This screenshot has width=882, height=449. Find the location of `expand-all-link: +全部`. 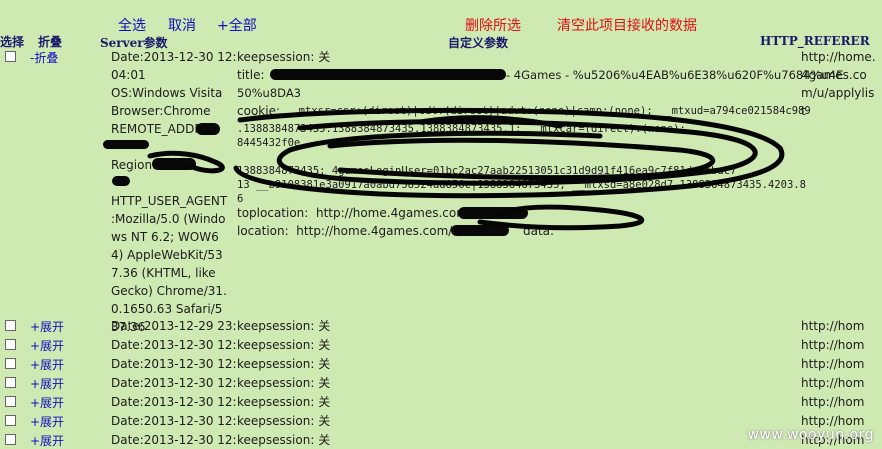

expand-all-link: +全部 is located at coordinates (237, 25).